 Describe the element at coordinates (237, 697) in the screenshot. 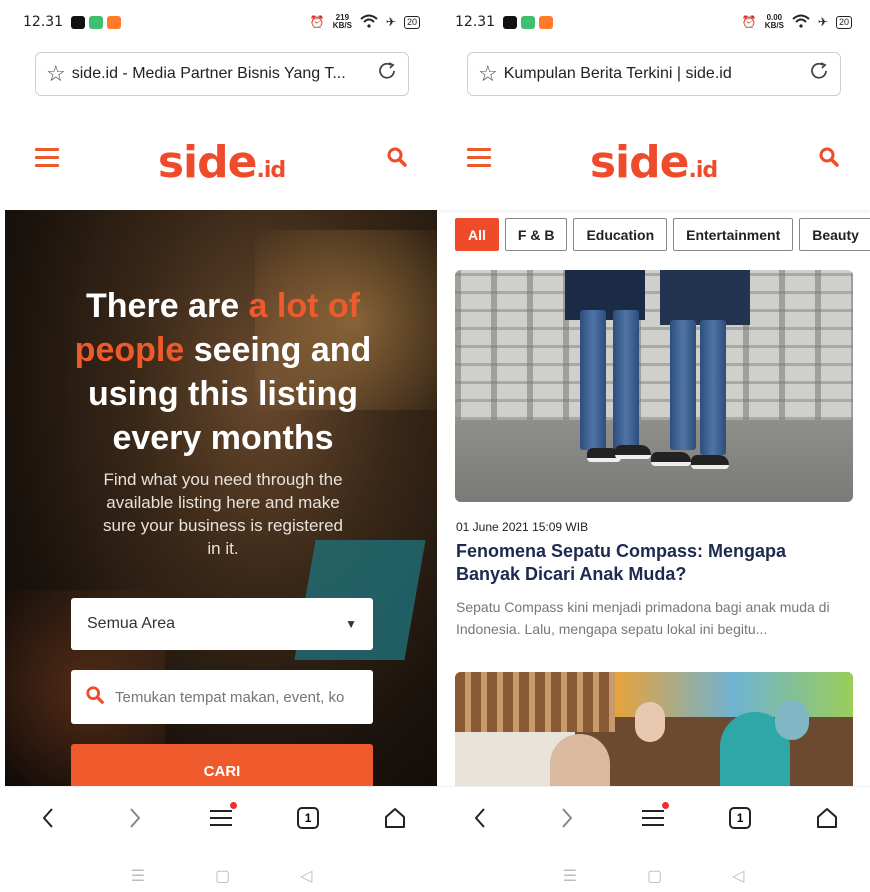

I see `search-input` at that location.